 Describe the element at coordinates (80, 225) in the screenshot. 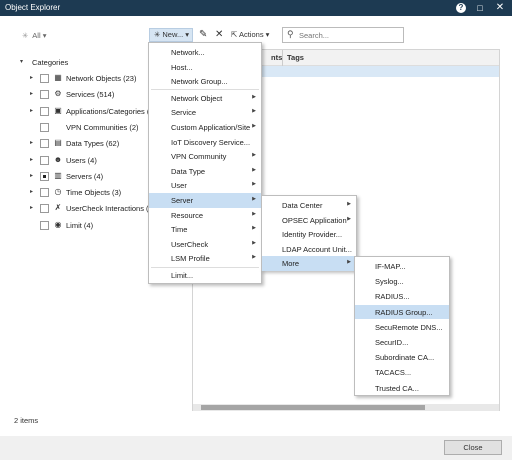

I see `tree-item-label: Limit (4)` at that location.